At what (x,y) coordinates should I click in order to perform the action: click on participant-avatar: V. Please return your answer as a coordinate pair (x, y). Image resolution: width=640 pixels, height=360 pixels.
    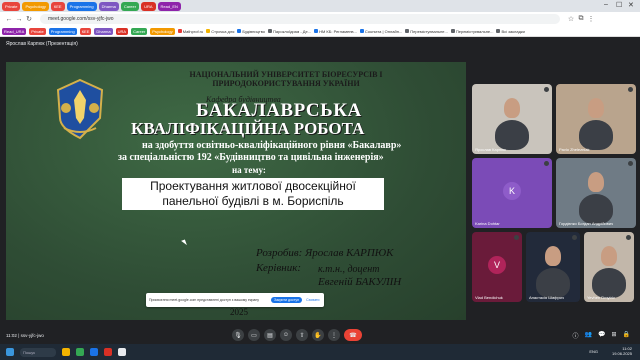
    Looking at the image, I should click on (497, 265).